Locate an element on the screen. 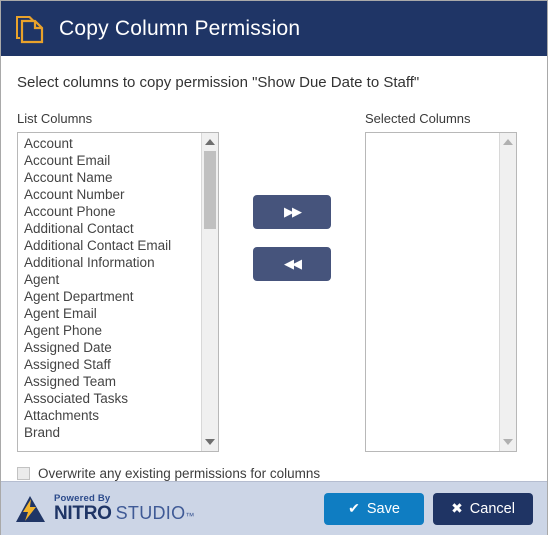 Image resolution: width=550 pixels, height=537 pixels. list-item: Assigned Staff is located at coordinates (109, 364).